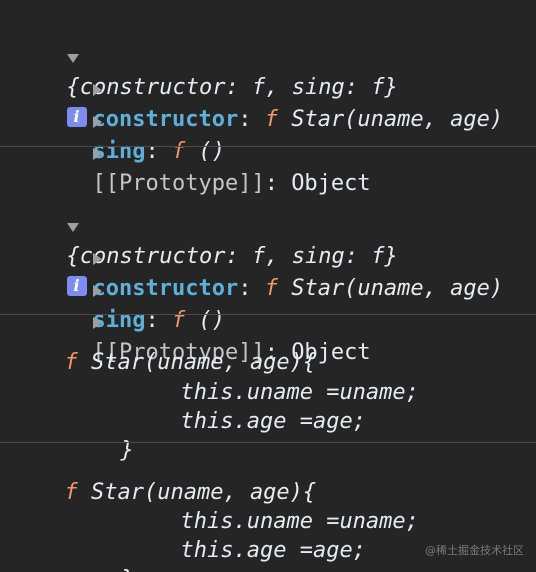  What do you see at coordinates (152, 151) in the screenshot?
I see `property-colon: :` at bounding box center [152, 151].